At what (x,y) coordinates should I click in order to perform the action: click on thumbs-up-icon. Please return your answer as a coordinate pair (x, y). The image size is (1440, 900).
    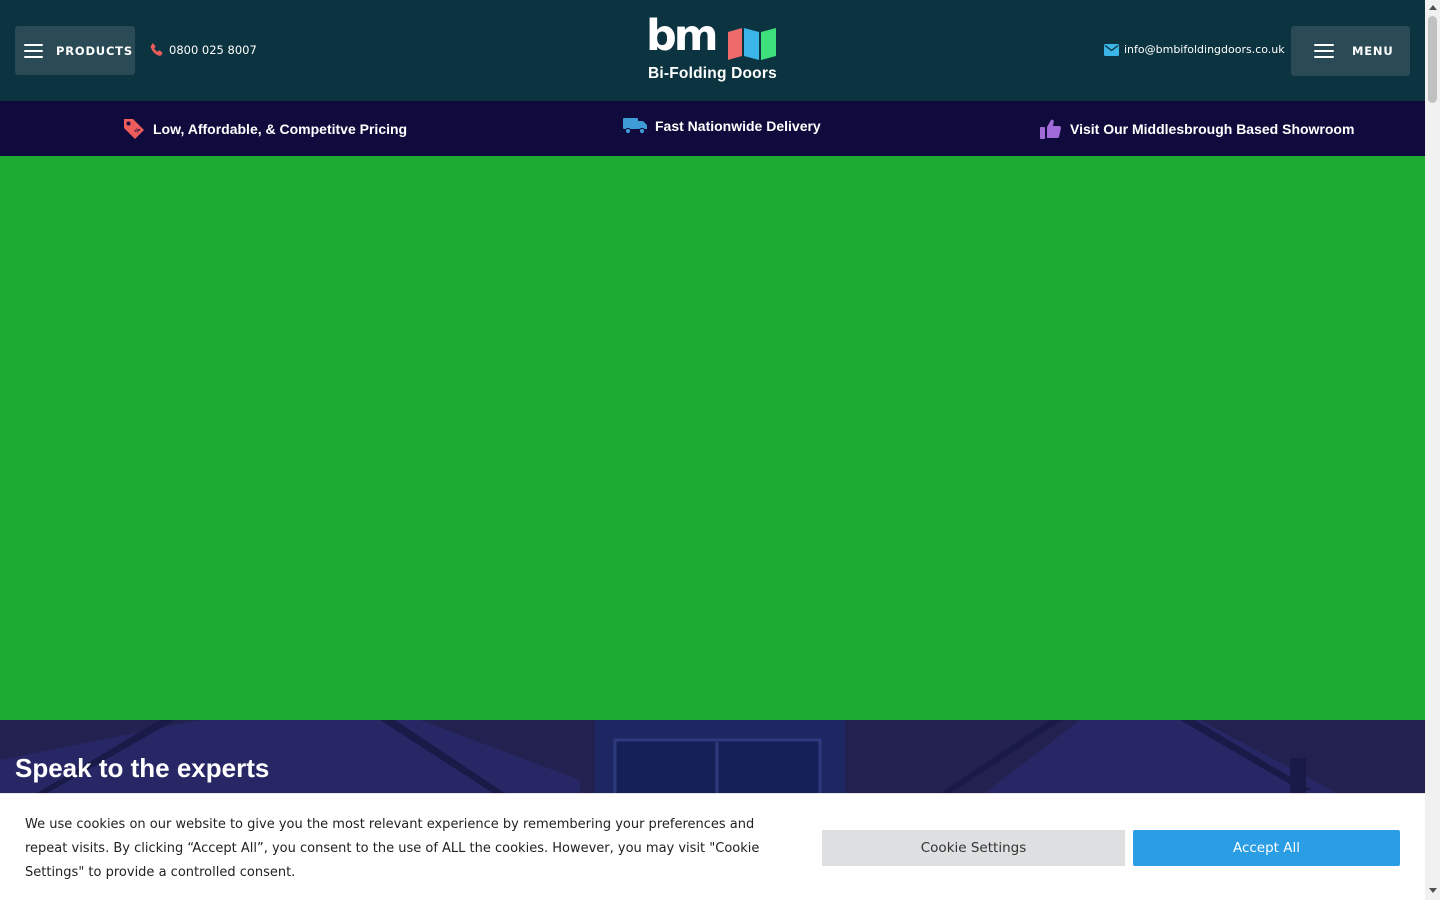
    Looking at the image, I should click on (1050, 129).